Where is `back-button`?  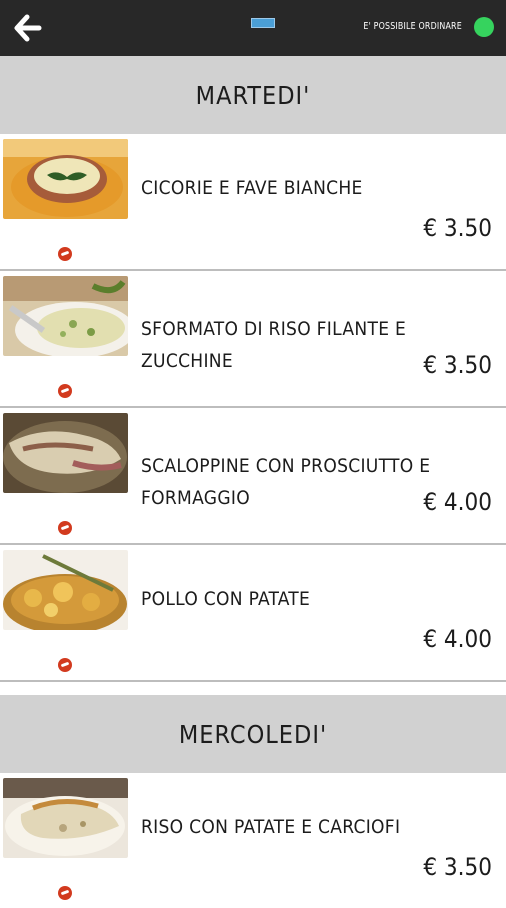 back-button is located at coordinates (27, 28).